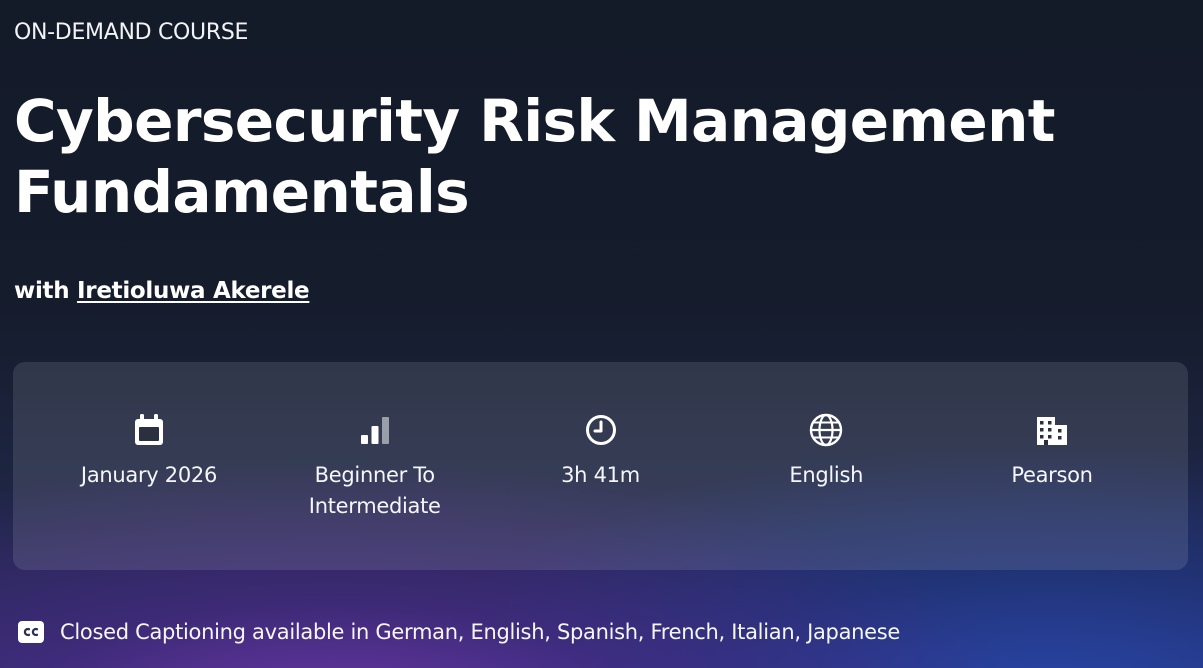 The width and height of the screenshot is (1203, 668). What do you see at coordinates (600, 475) in the screenshot?
I see `duration-label: 3h 41m` at bounding box center [600, 475].